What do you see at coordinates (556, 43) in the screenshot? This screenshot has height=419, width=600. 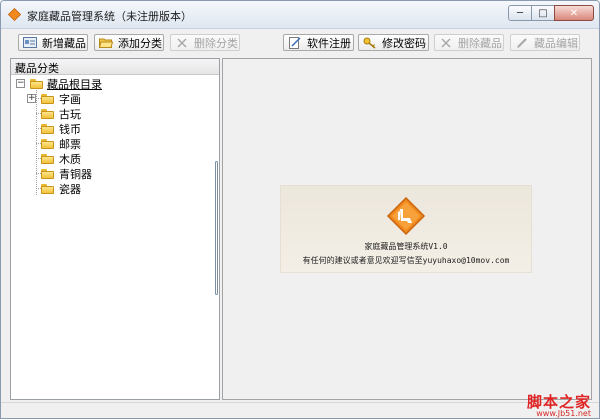 I see `edit-item-label: 藏品编辑` at bounding box center [556, 43].